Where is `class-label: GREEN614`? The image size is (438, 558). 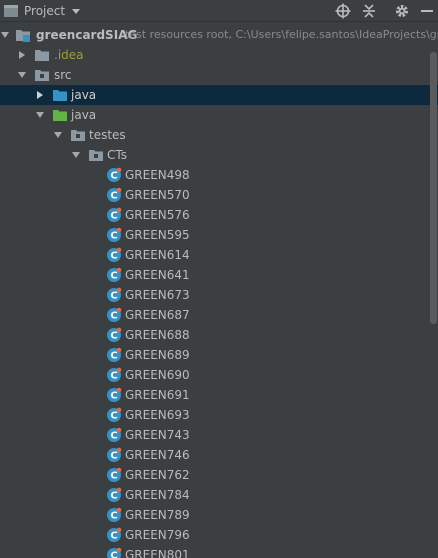
class-label: GREEN614 is located at coordinates (157, 255).